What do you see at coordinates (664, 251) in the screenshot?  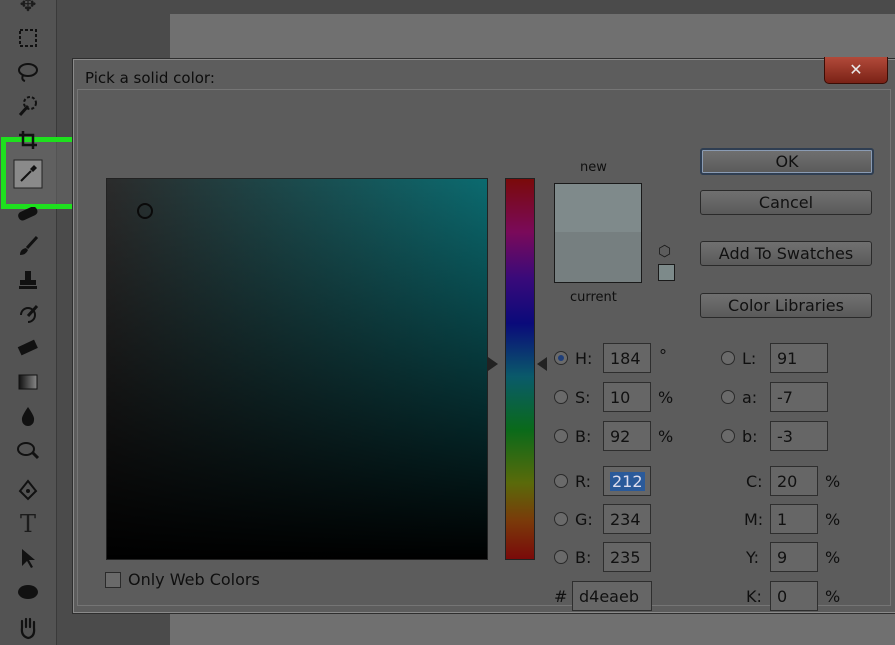 I see `out-of-gamut-cube-icon: ⬡` at bounding box center [664, 251].